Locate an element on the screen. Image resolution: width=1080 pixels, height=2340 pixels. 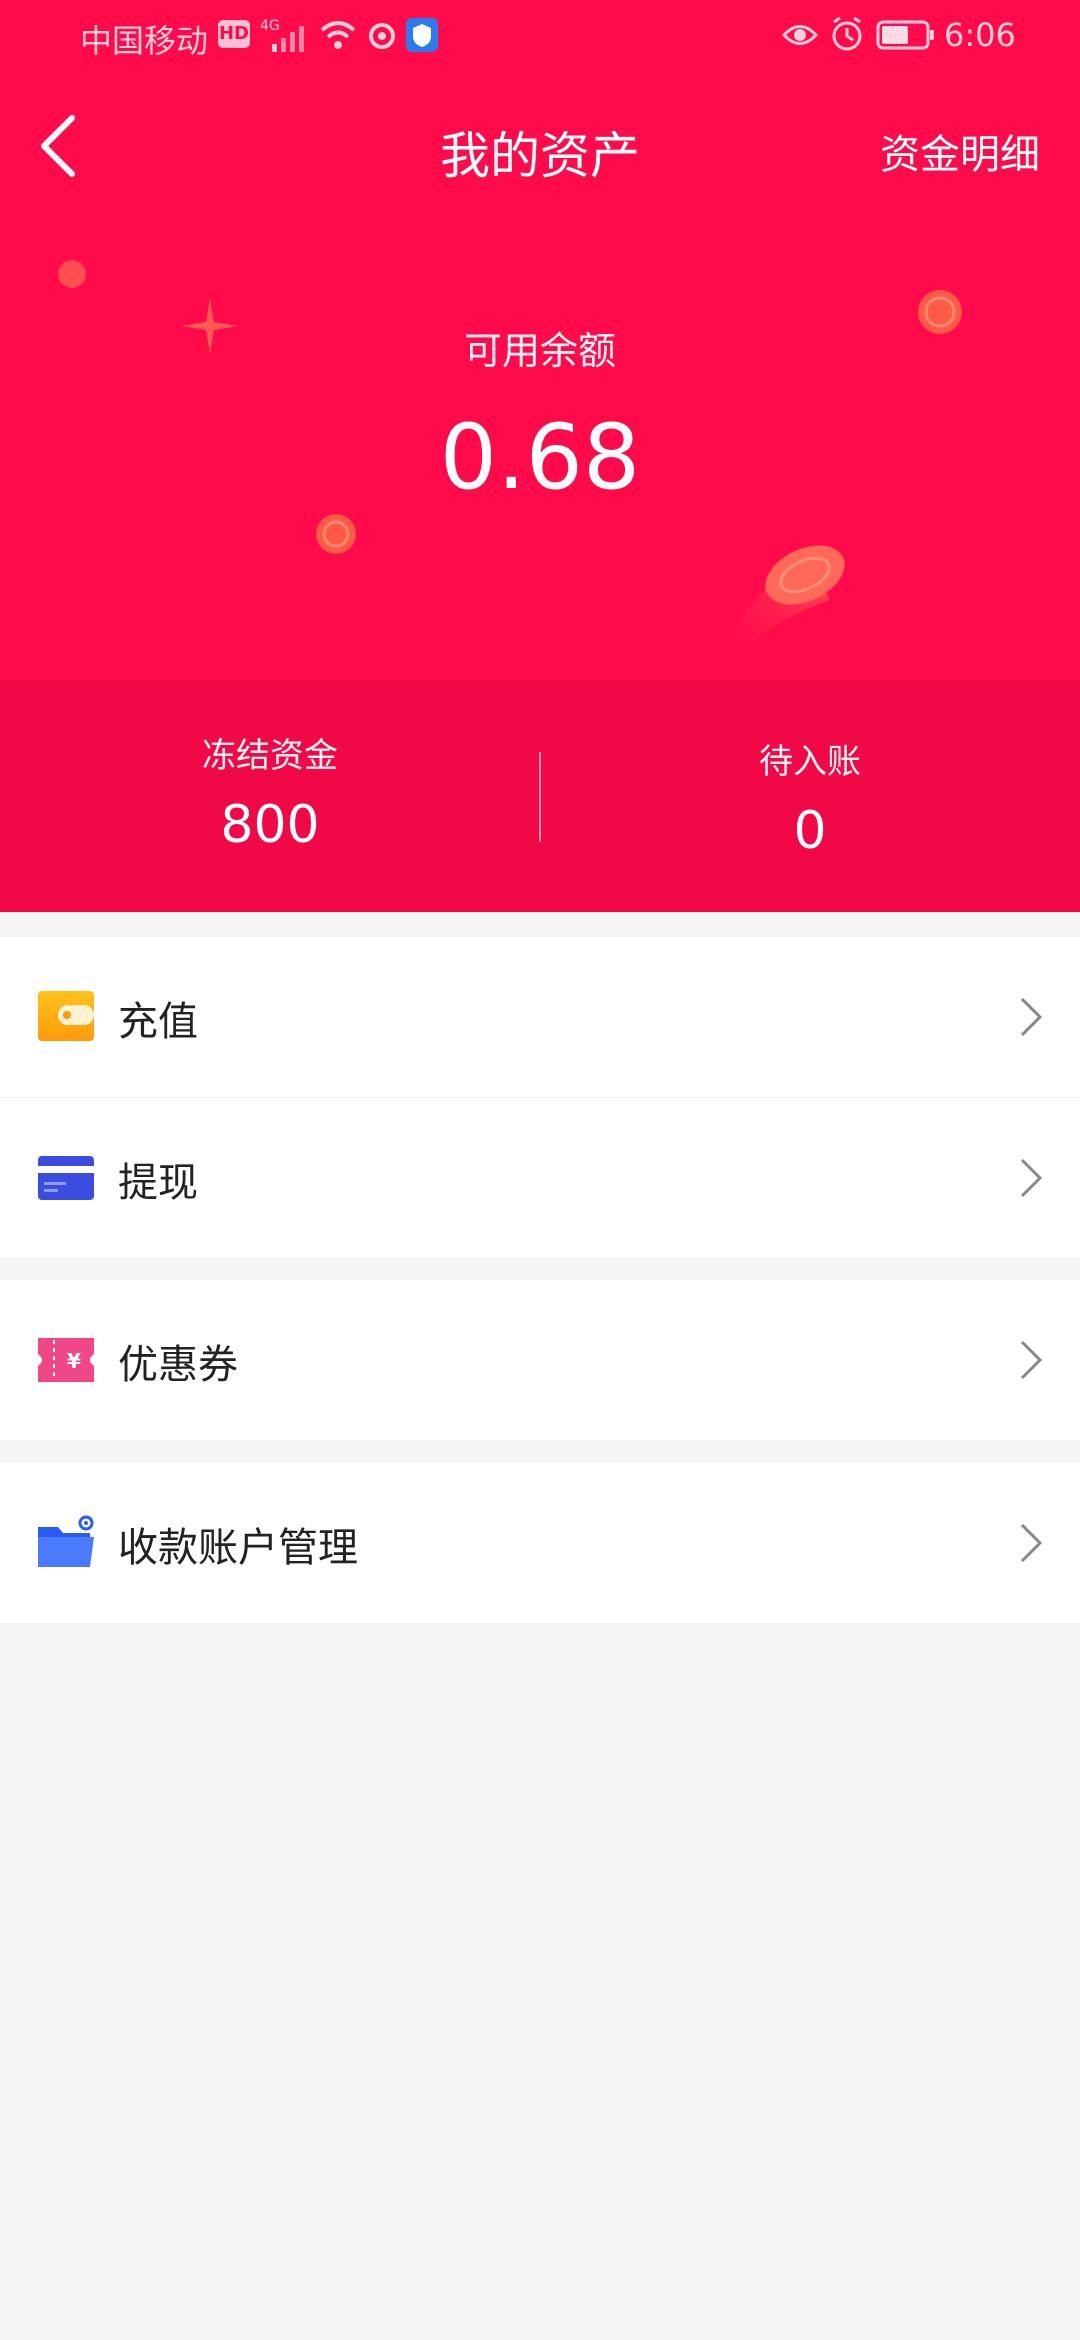
withdraw-label: 提现 is located at coordinates (158, 1183).